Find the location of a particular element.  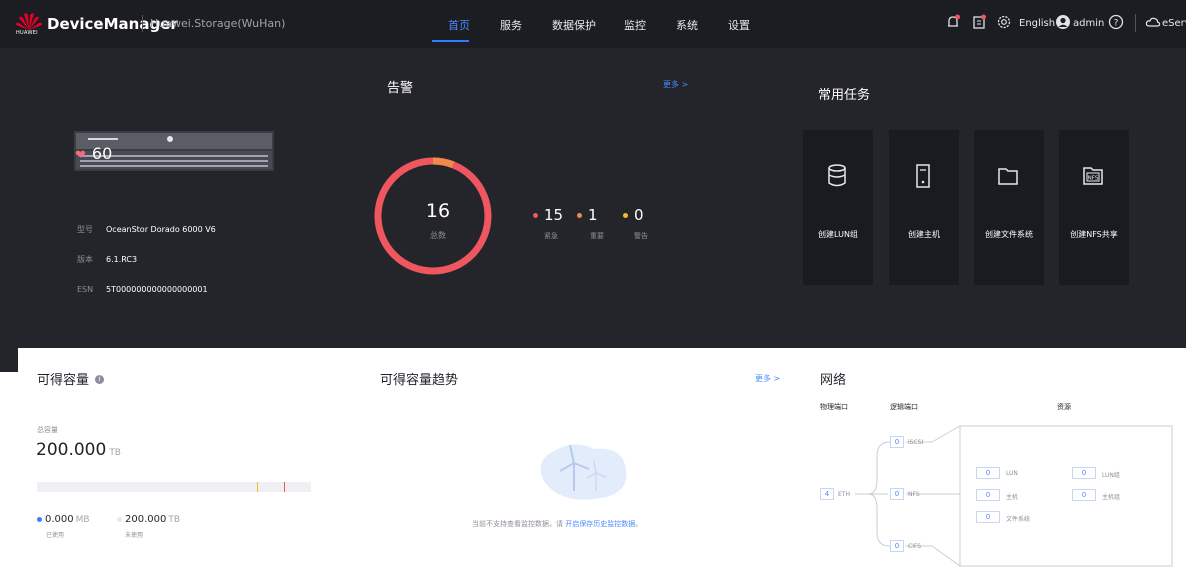

alarm-bell-icon is located at coordinates (953, 22).